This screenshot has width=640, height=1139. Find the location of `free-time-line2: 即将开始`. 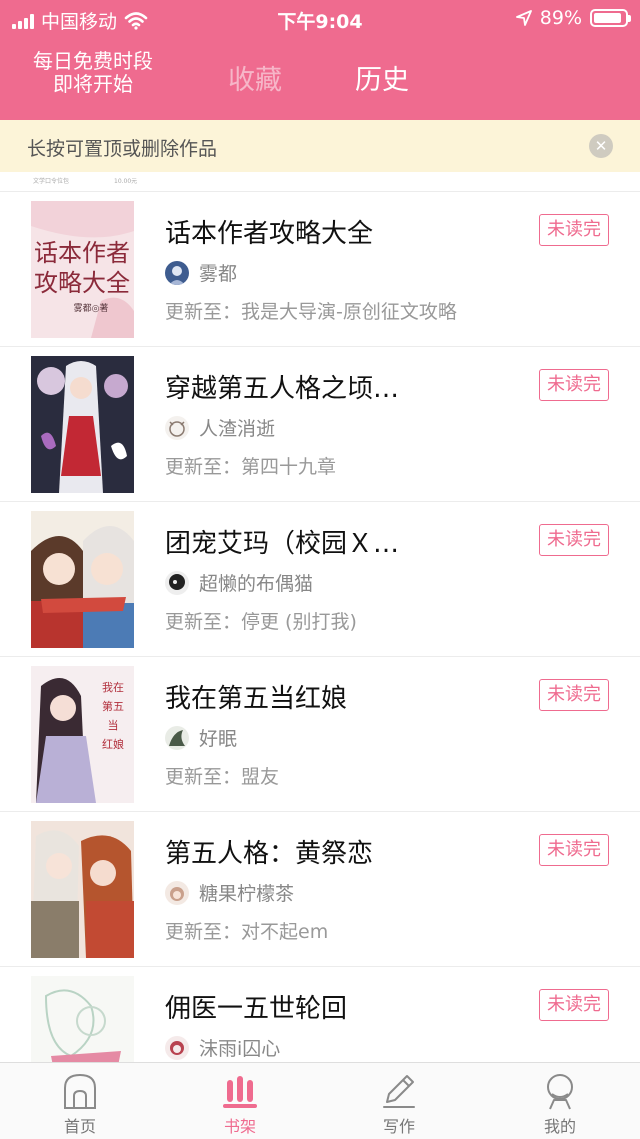

free-time-line2: 即将开始 is located at coordinates (93, 84).